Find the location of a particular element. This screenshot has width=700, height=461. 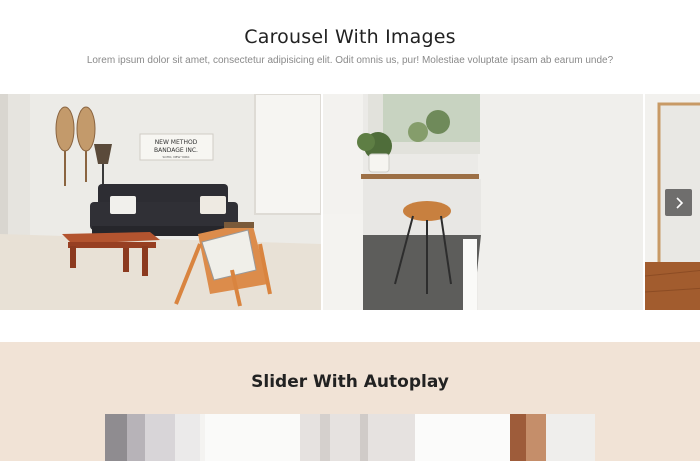

slider-image is located at coordinates (350, 437).